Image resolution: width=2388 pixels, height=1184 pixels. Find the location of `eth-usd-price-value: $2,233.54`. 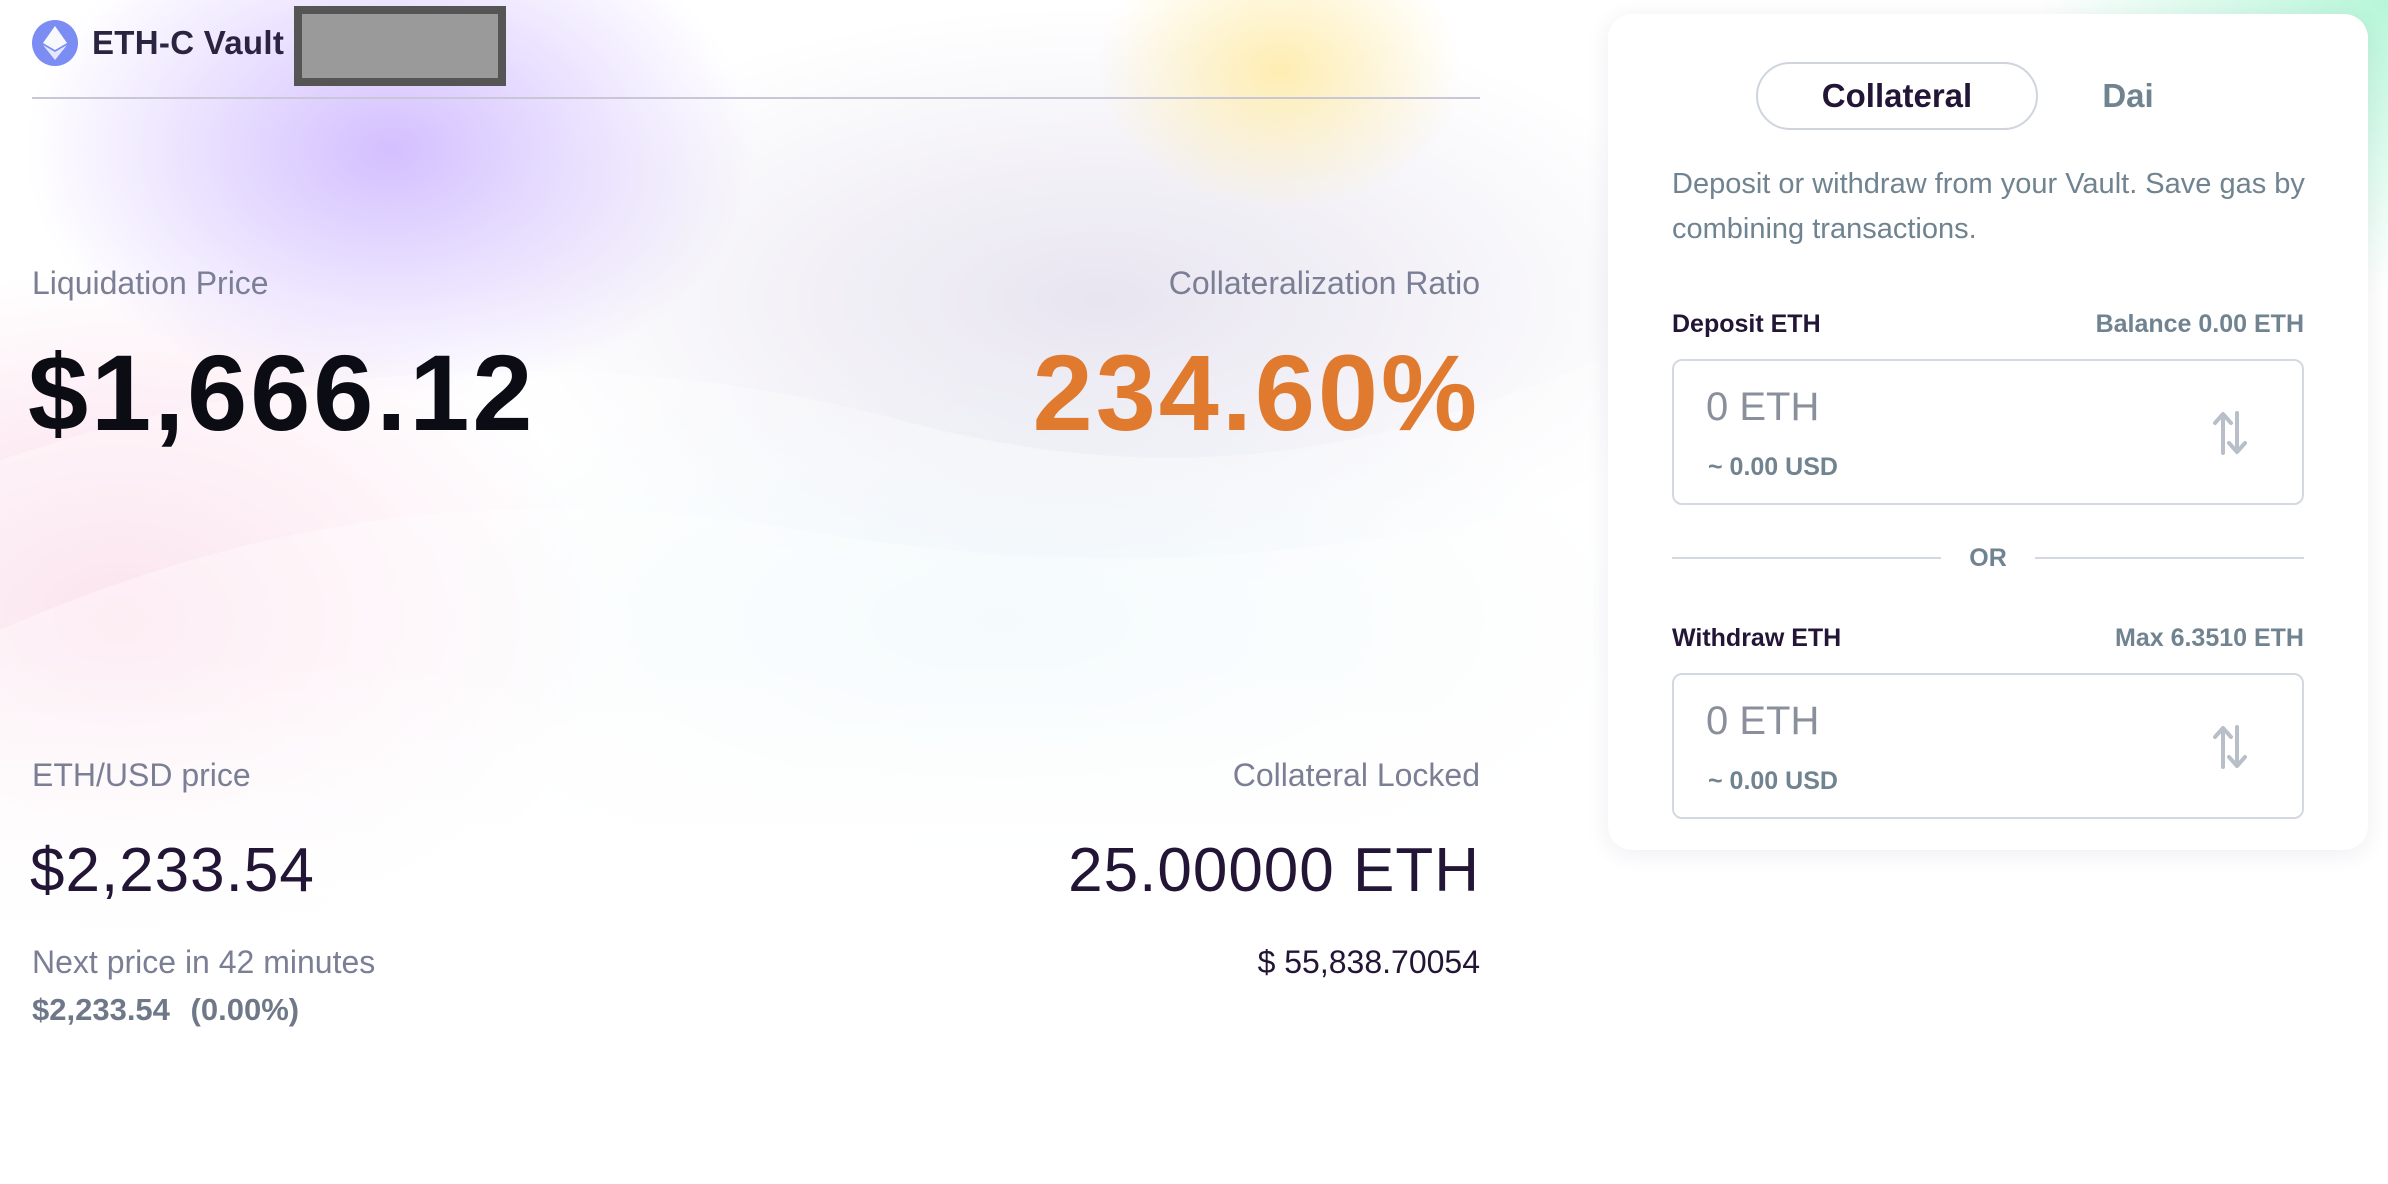

eth-usd-price-value: $2,233.54 is located at coordinates (172, 870).